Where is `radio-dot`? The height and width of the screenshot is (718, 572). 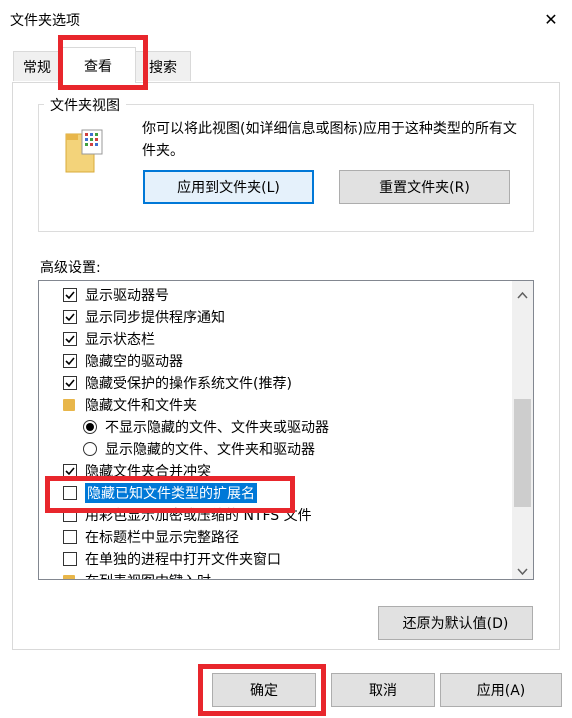
radio-dot is located at coordinates (90, 427).